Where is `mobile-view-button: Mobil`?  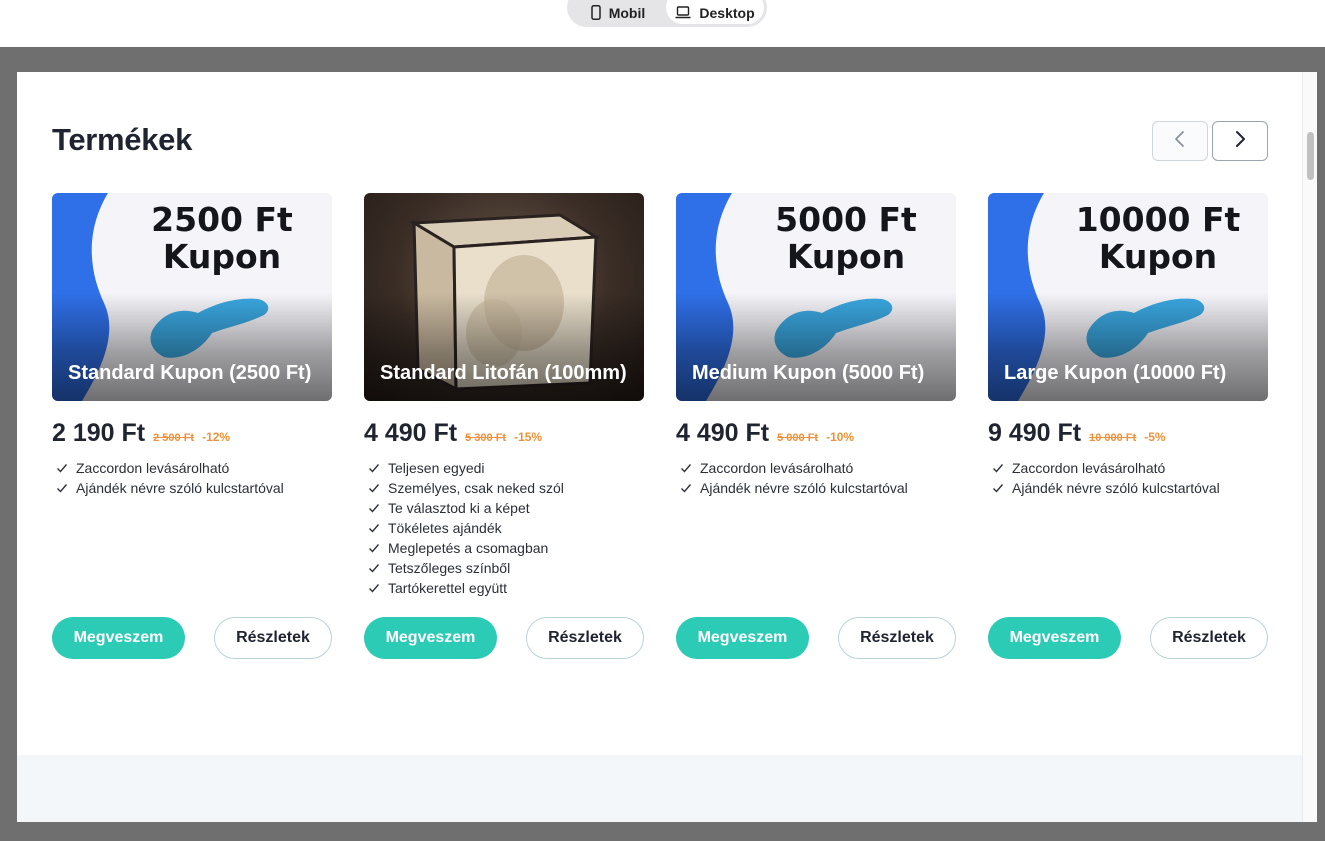
mobile-view-button: Mobil is located at coordinates (618, 12).